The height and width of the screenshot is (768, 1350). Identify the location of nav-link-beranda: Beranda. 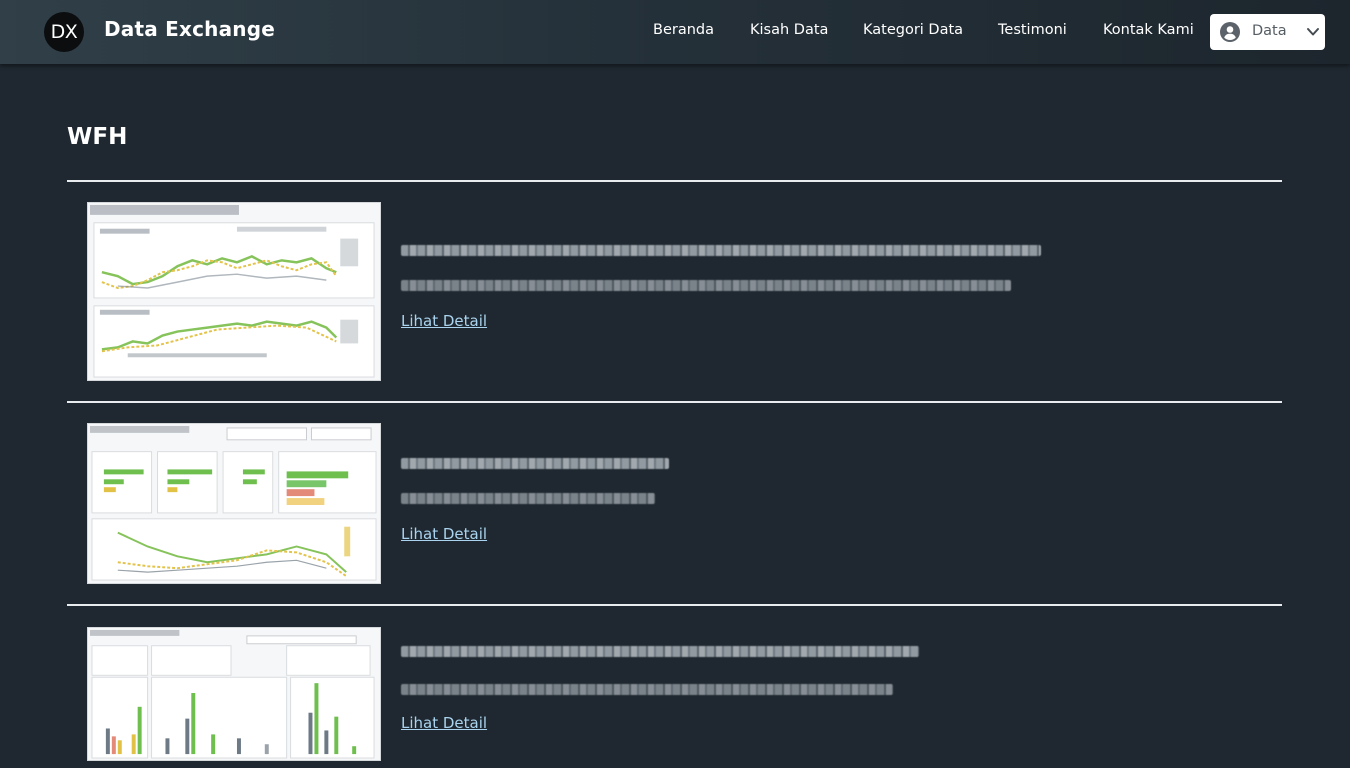
(683, 30).